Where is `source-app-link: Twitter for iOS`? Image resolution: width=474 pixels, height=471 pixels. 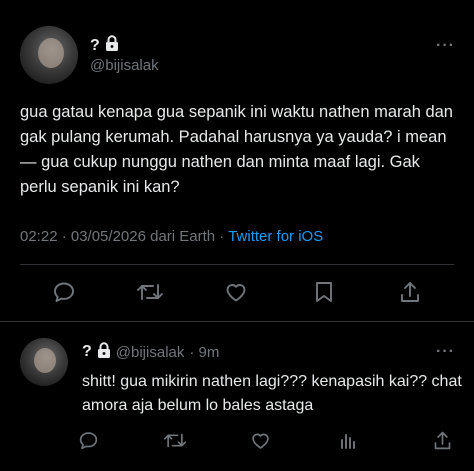 source-app-link: Twitter for iOS is located at coordinates (275, 236).